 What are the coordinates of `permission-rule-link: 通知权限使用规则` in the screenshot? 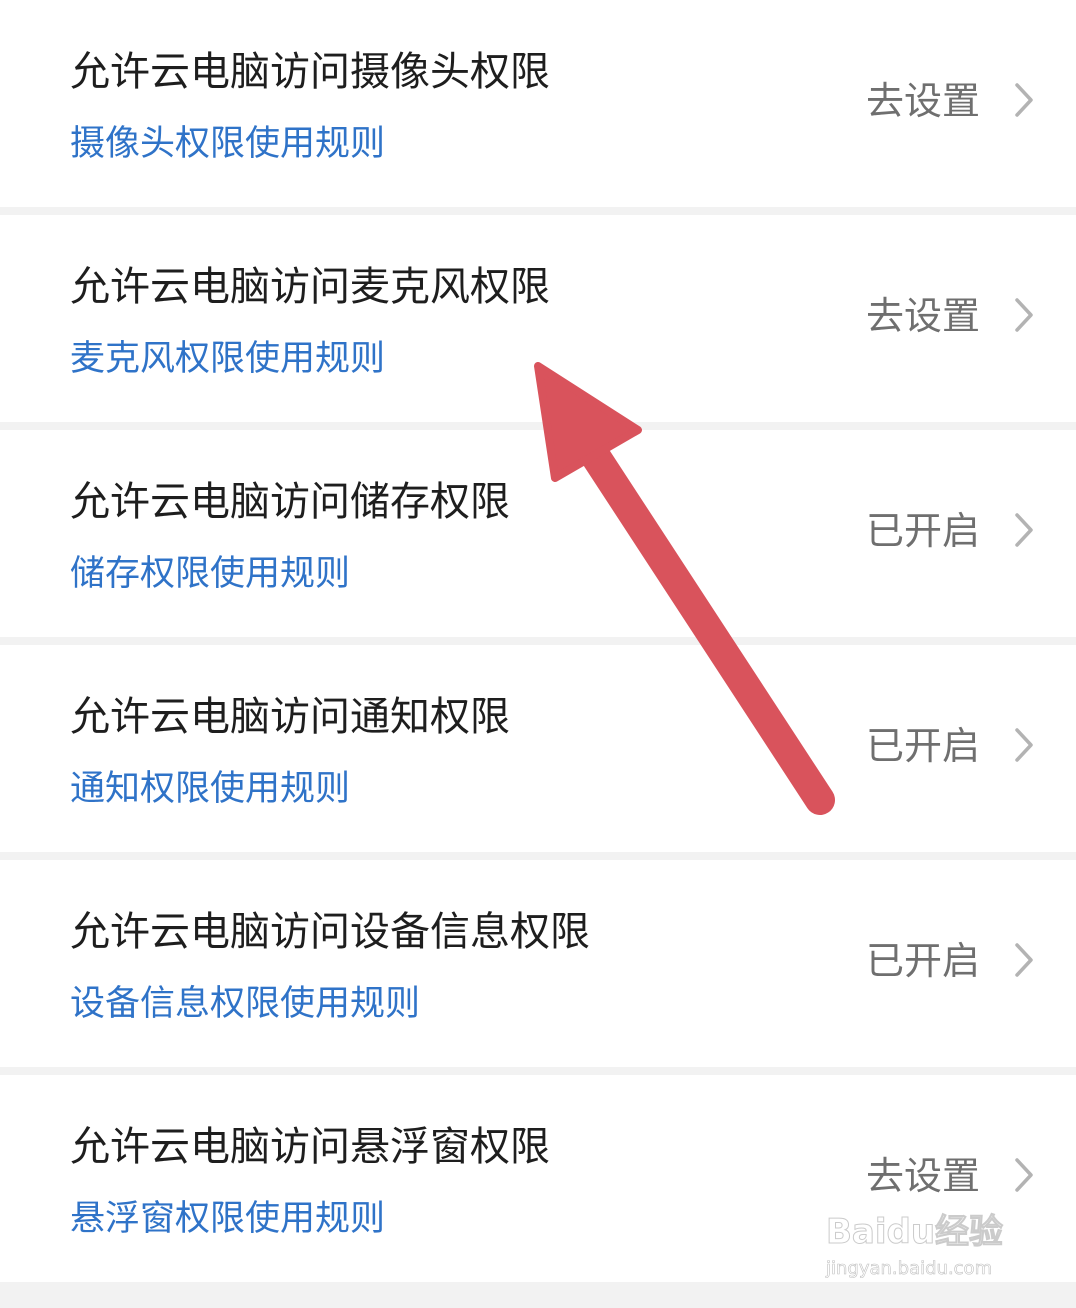 It's located at (210, 789).